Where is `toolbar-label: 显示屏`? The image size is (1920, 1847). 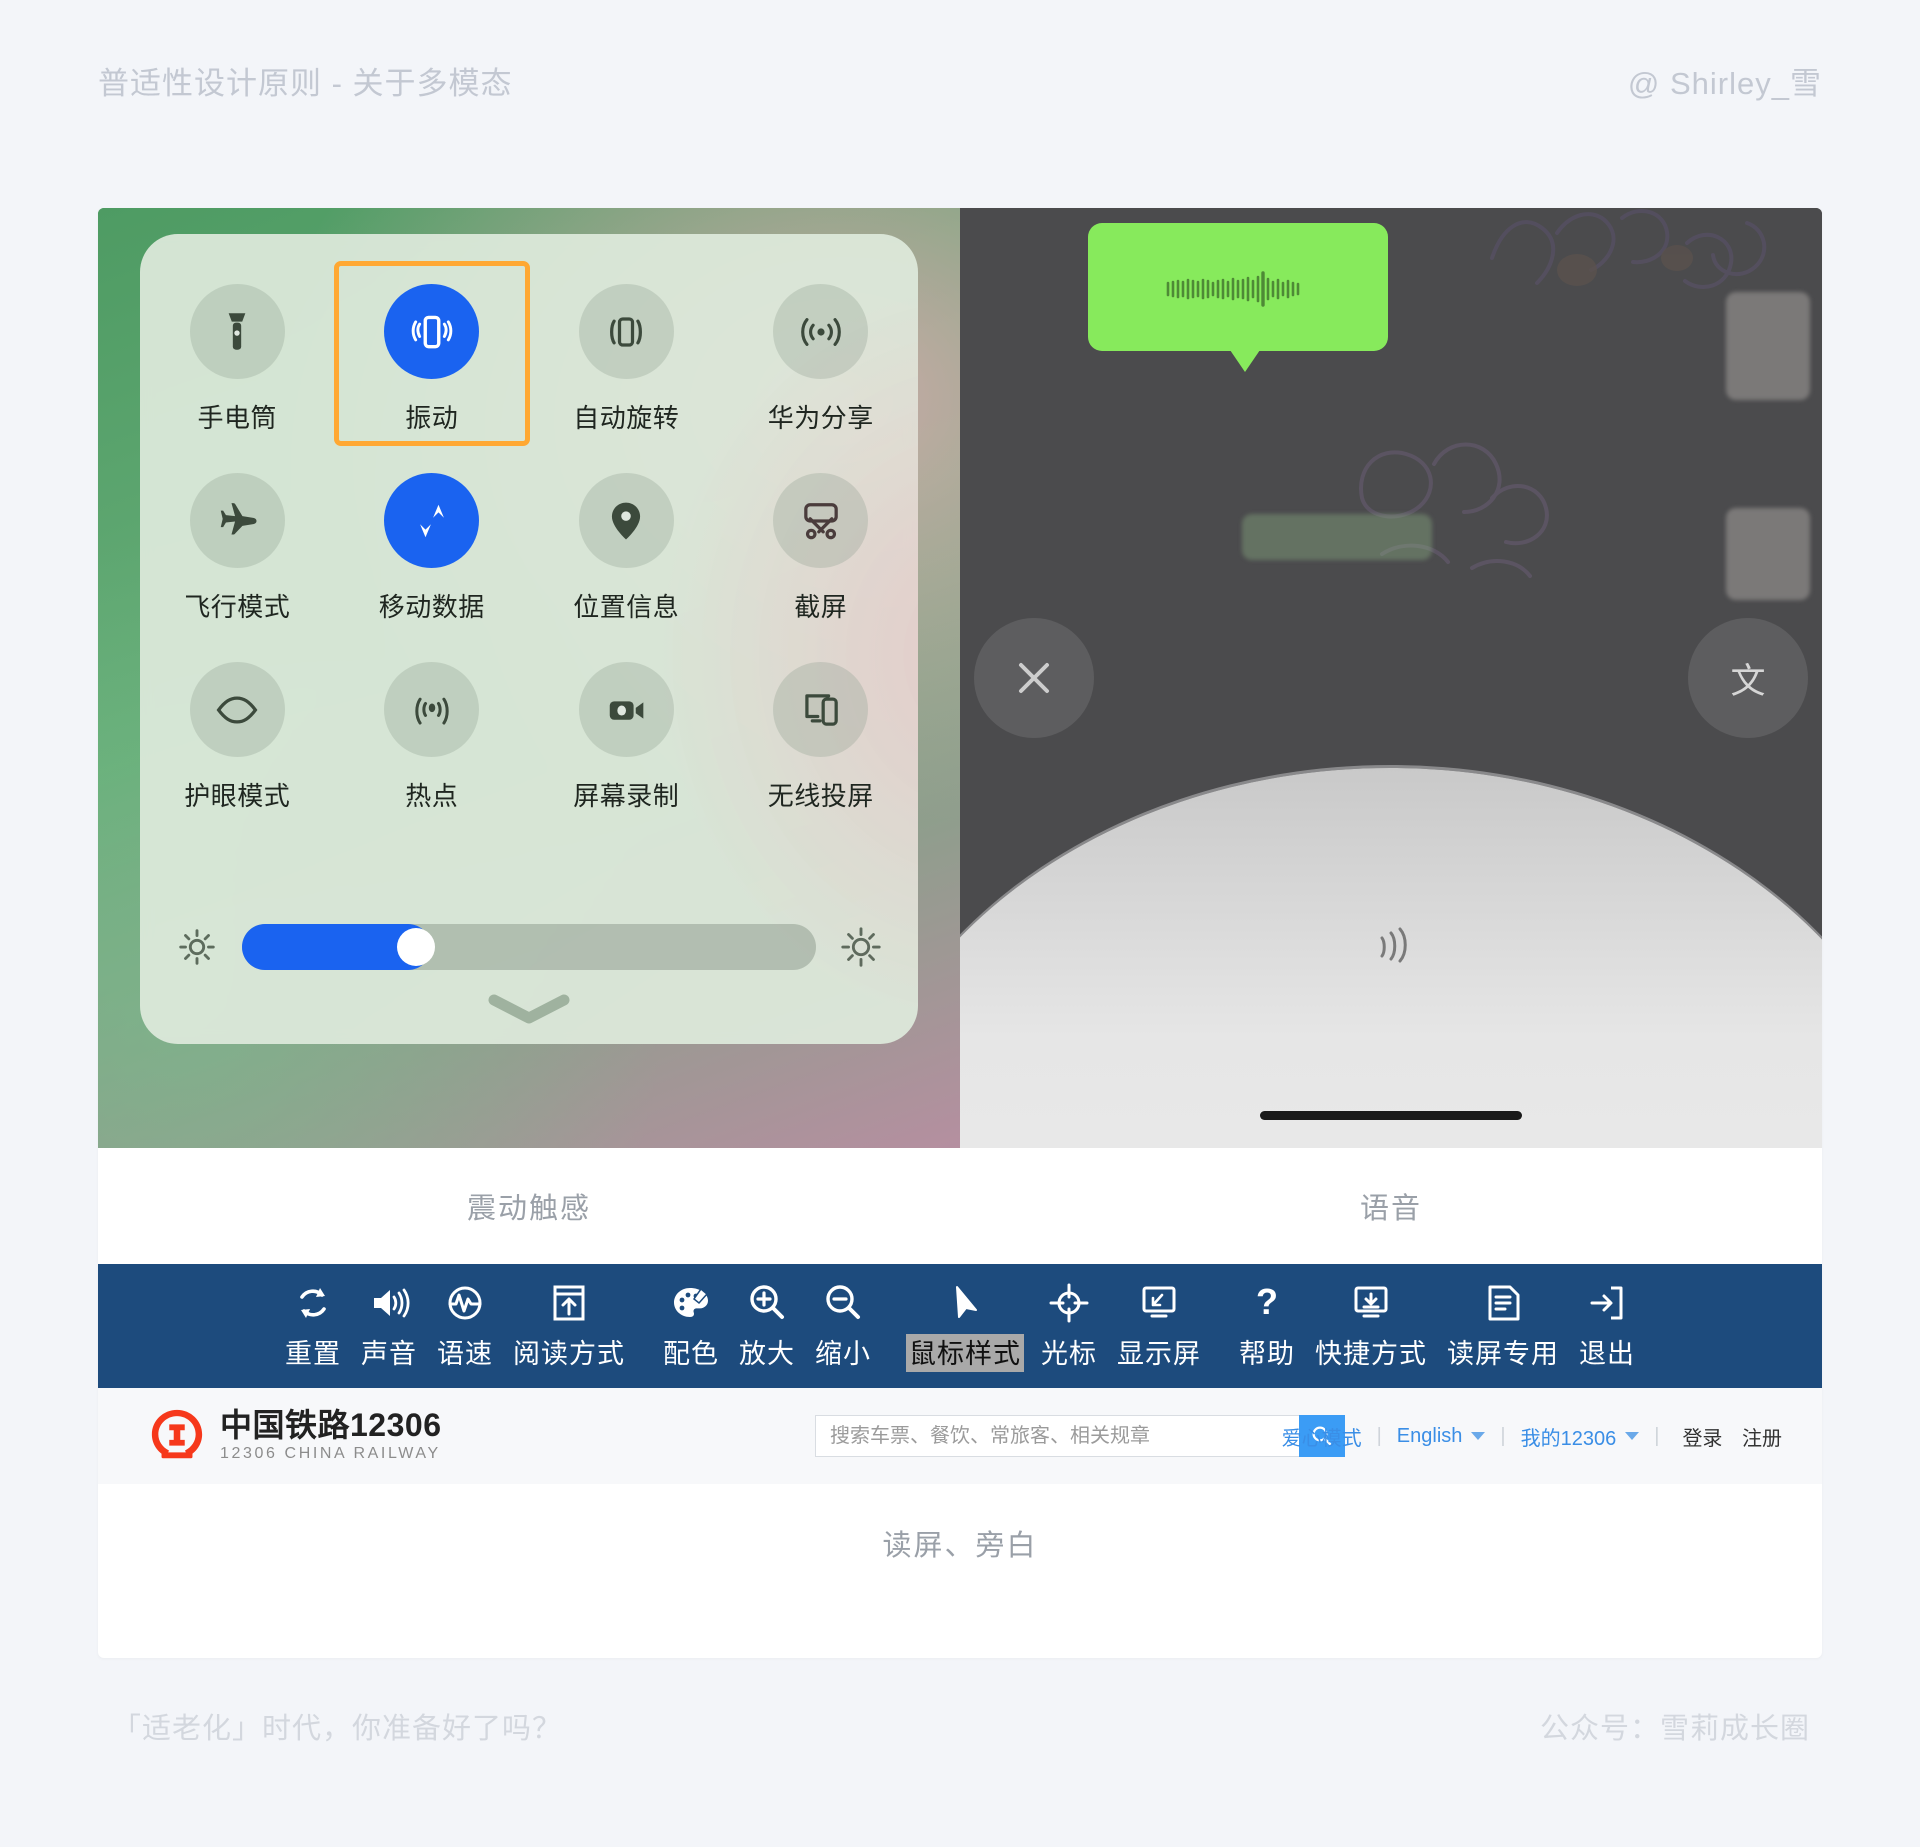
toolbar-label: 显示屏 is located at coordinates (1159, 1354).